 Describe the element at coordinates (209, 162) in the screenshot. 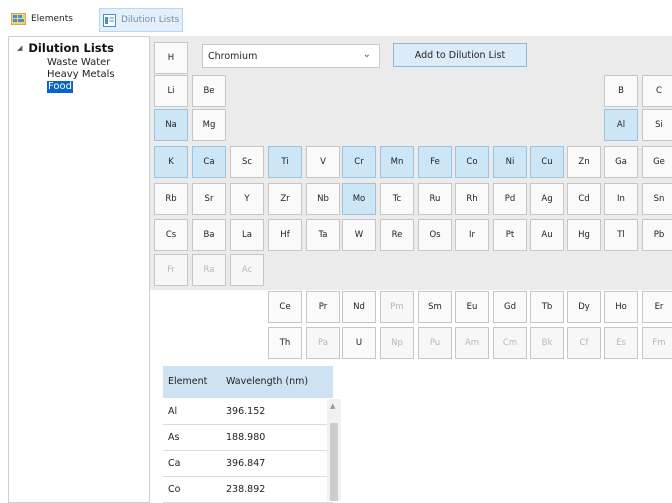

I see `element-Ca: Ca` at that location.